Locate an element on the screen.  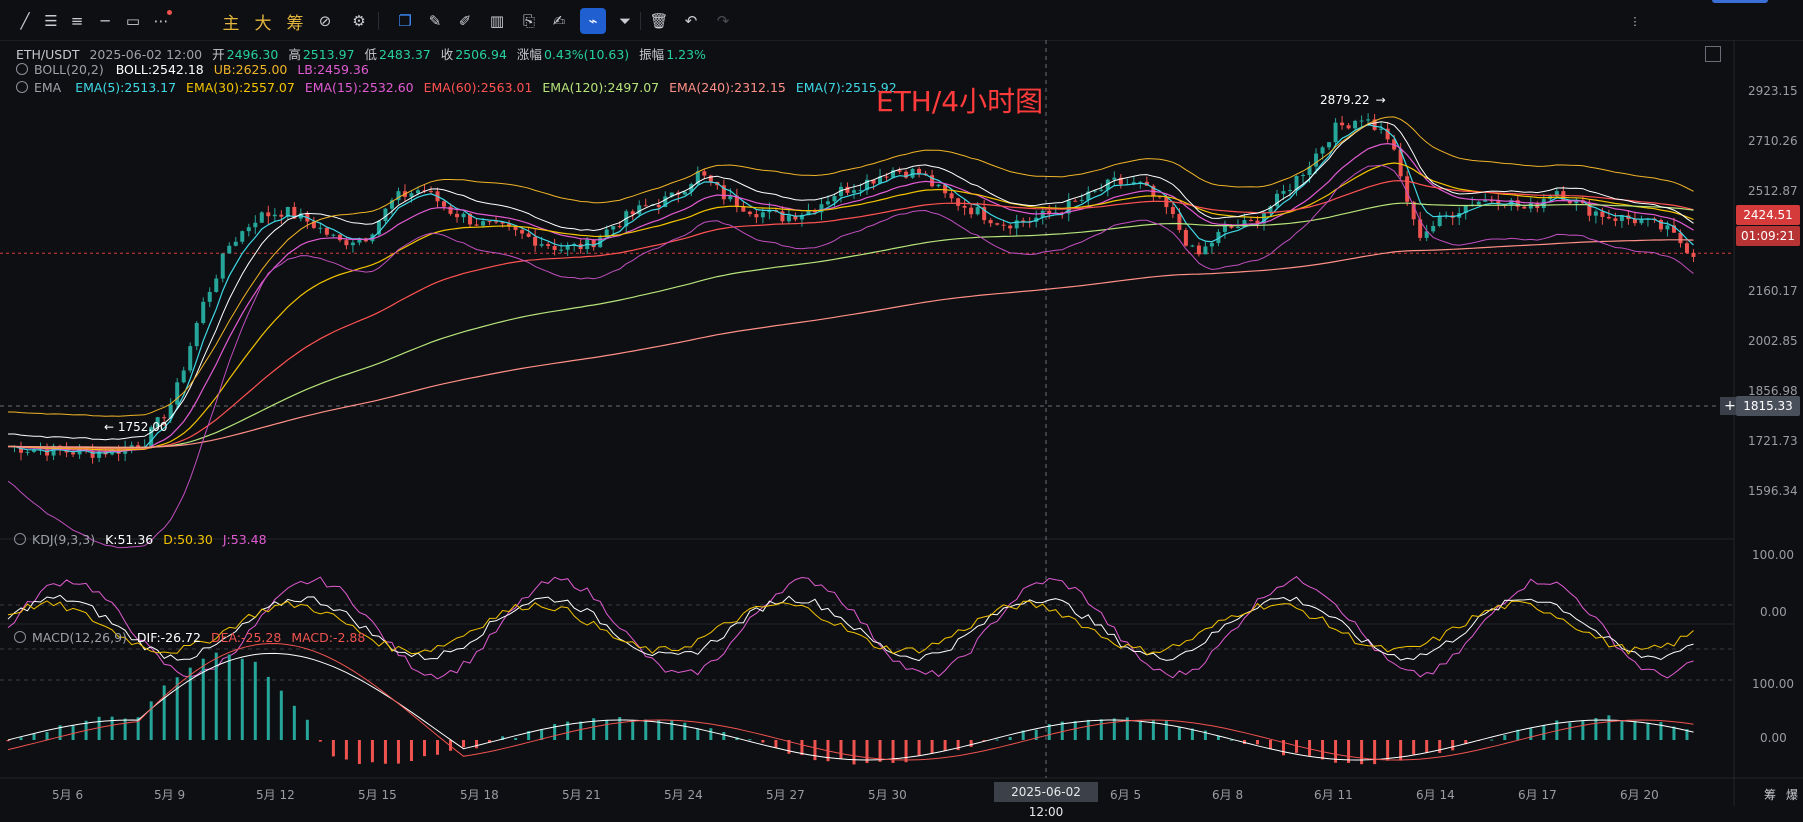
kdj-tick: 100.00 is located at coordinates (1773, 555).